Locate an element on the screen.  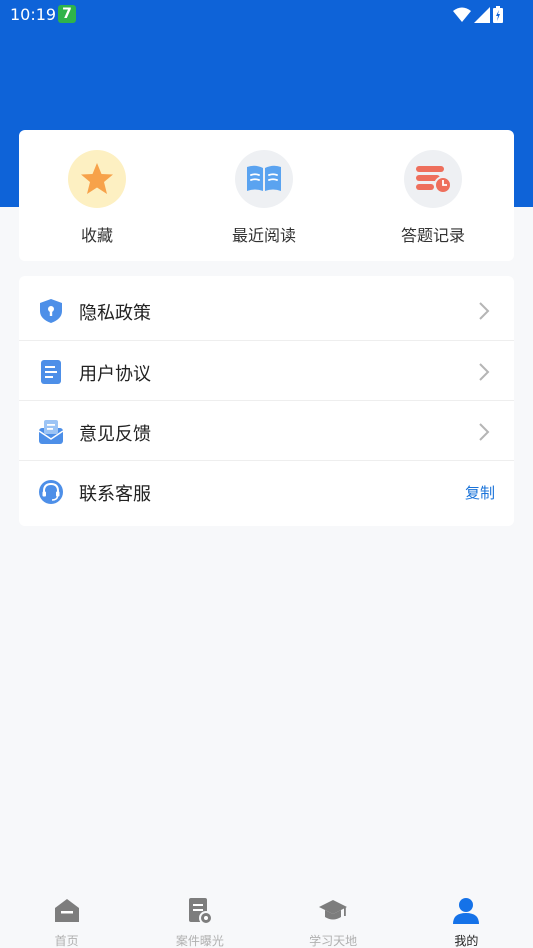
menu-item-label: 隐私政策 is located at coordinates (115, 313).